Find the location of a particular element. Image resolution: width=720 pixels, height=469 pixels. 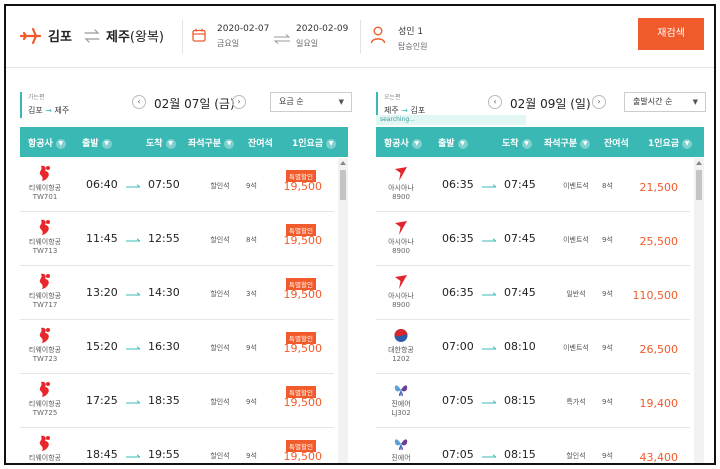

arrival-time: 19:55 is located at coordinates (164, 454).